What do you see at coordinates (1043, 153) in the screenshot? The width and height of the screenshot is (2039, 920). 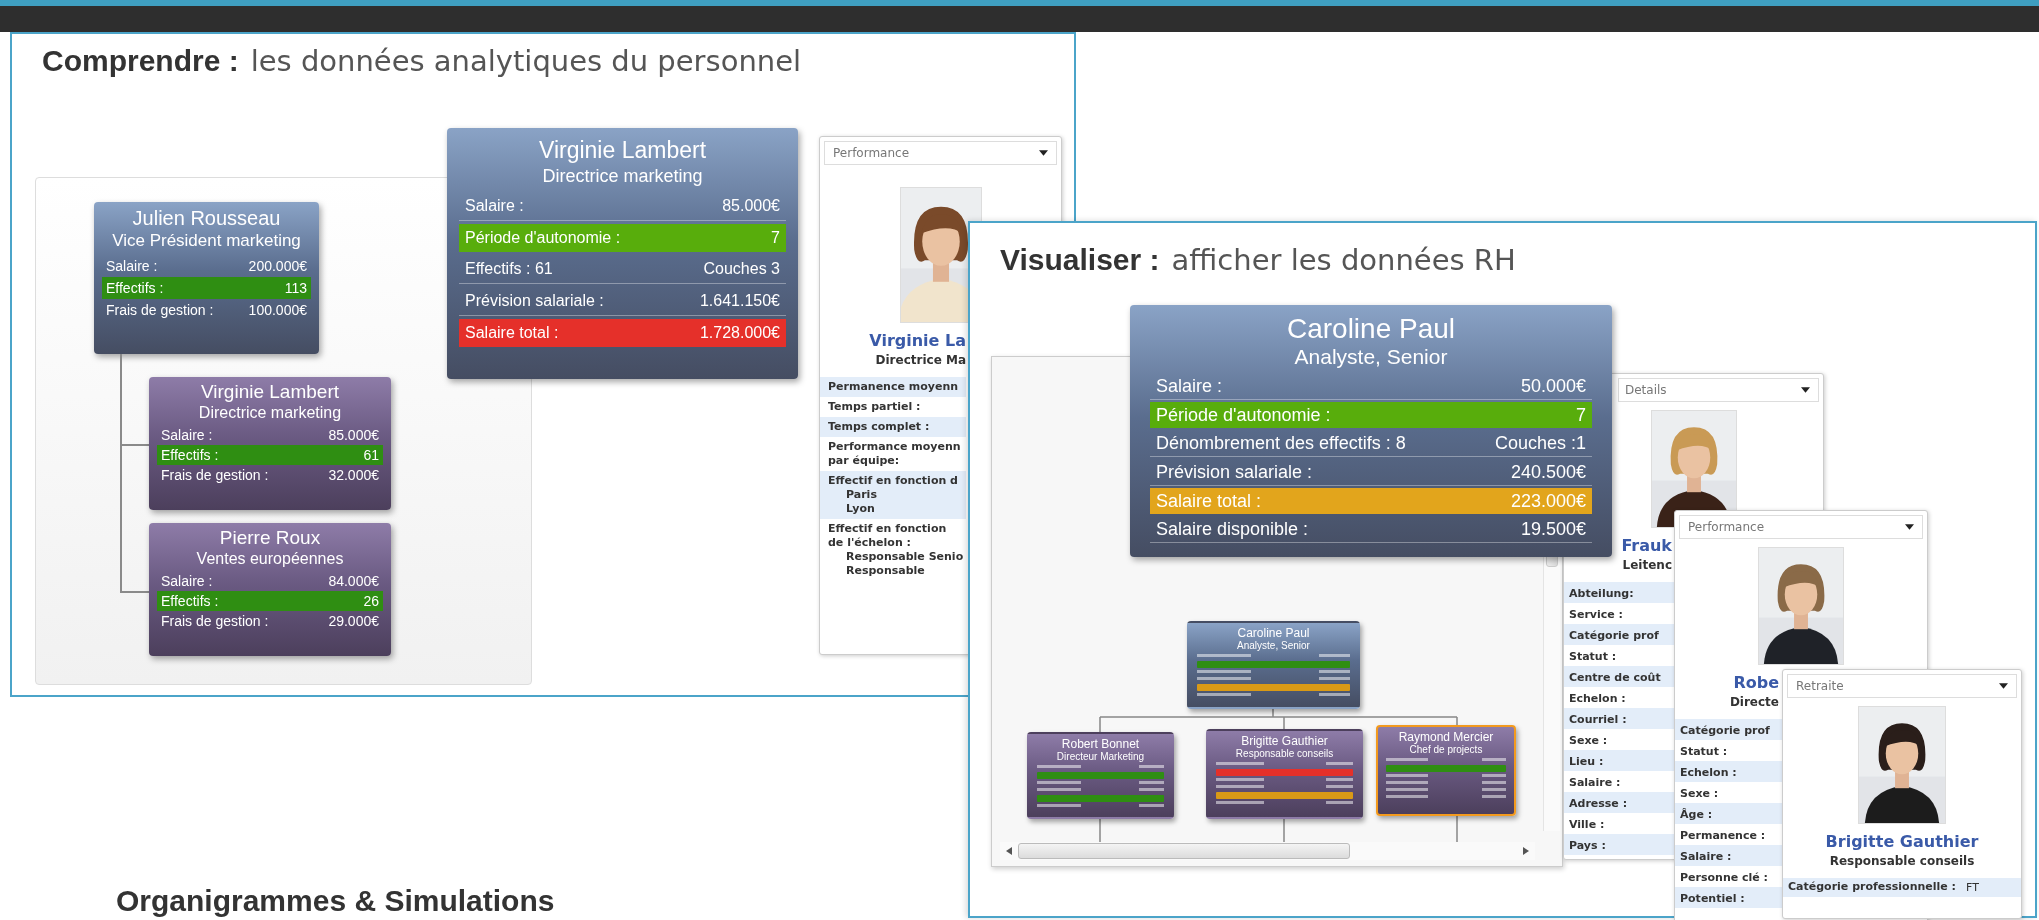 I see `caret-icon` at bounding box center [1043, 153].